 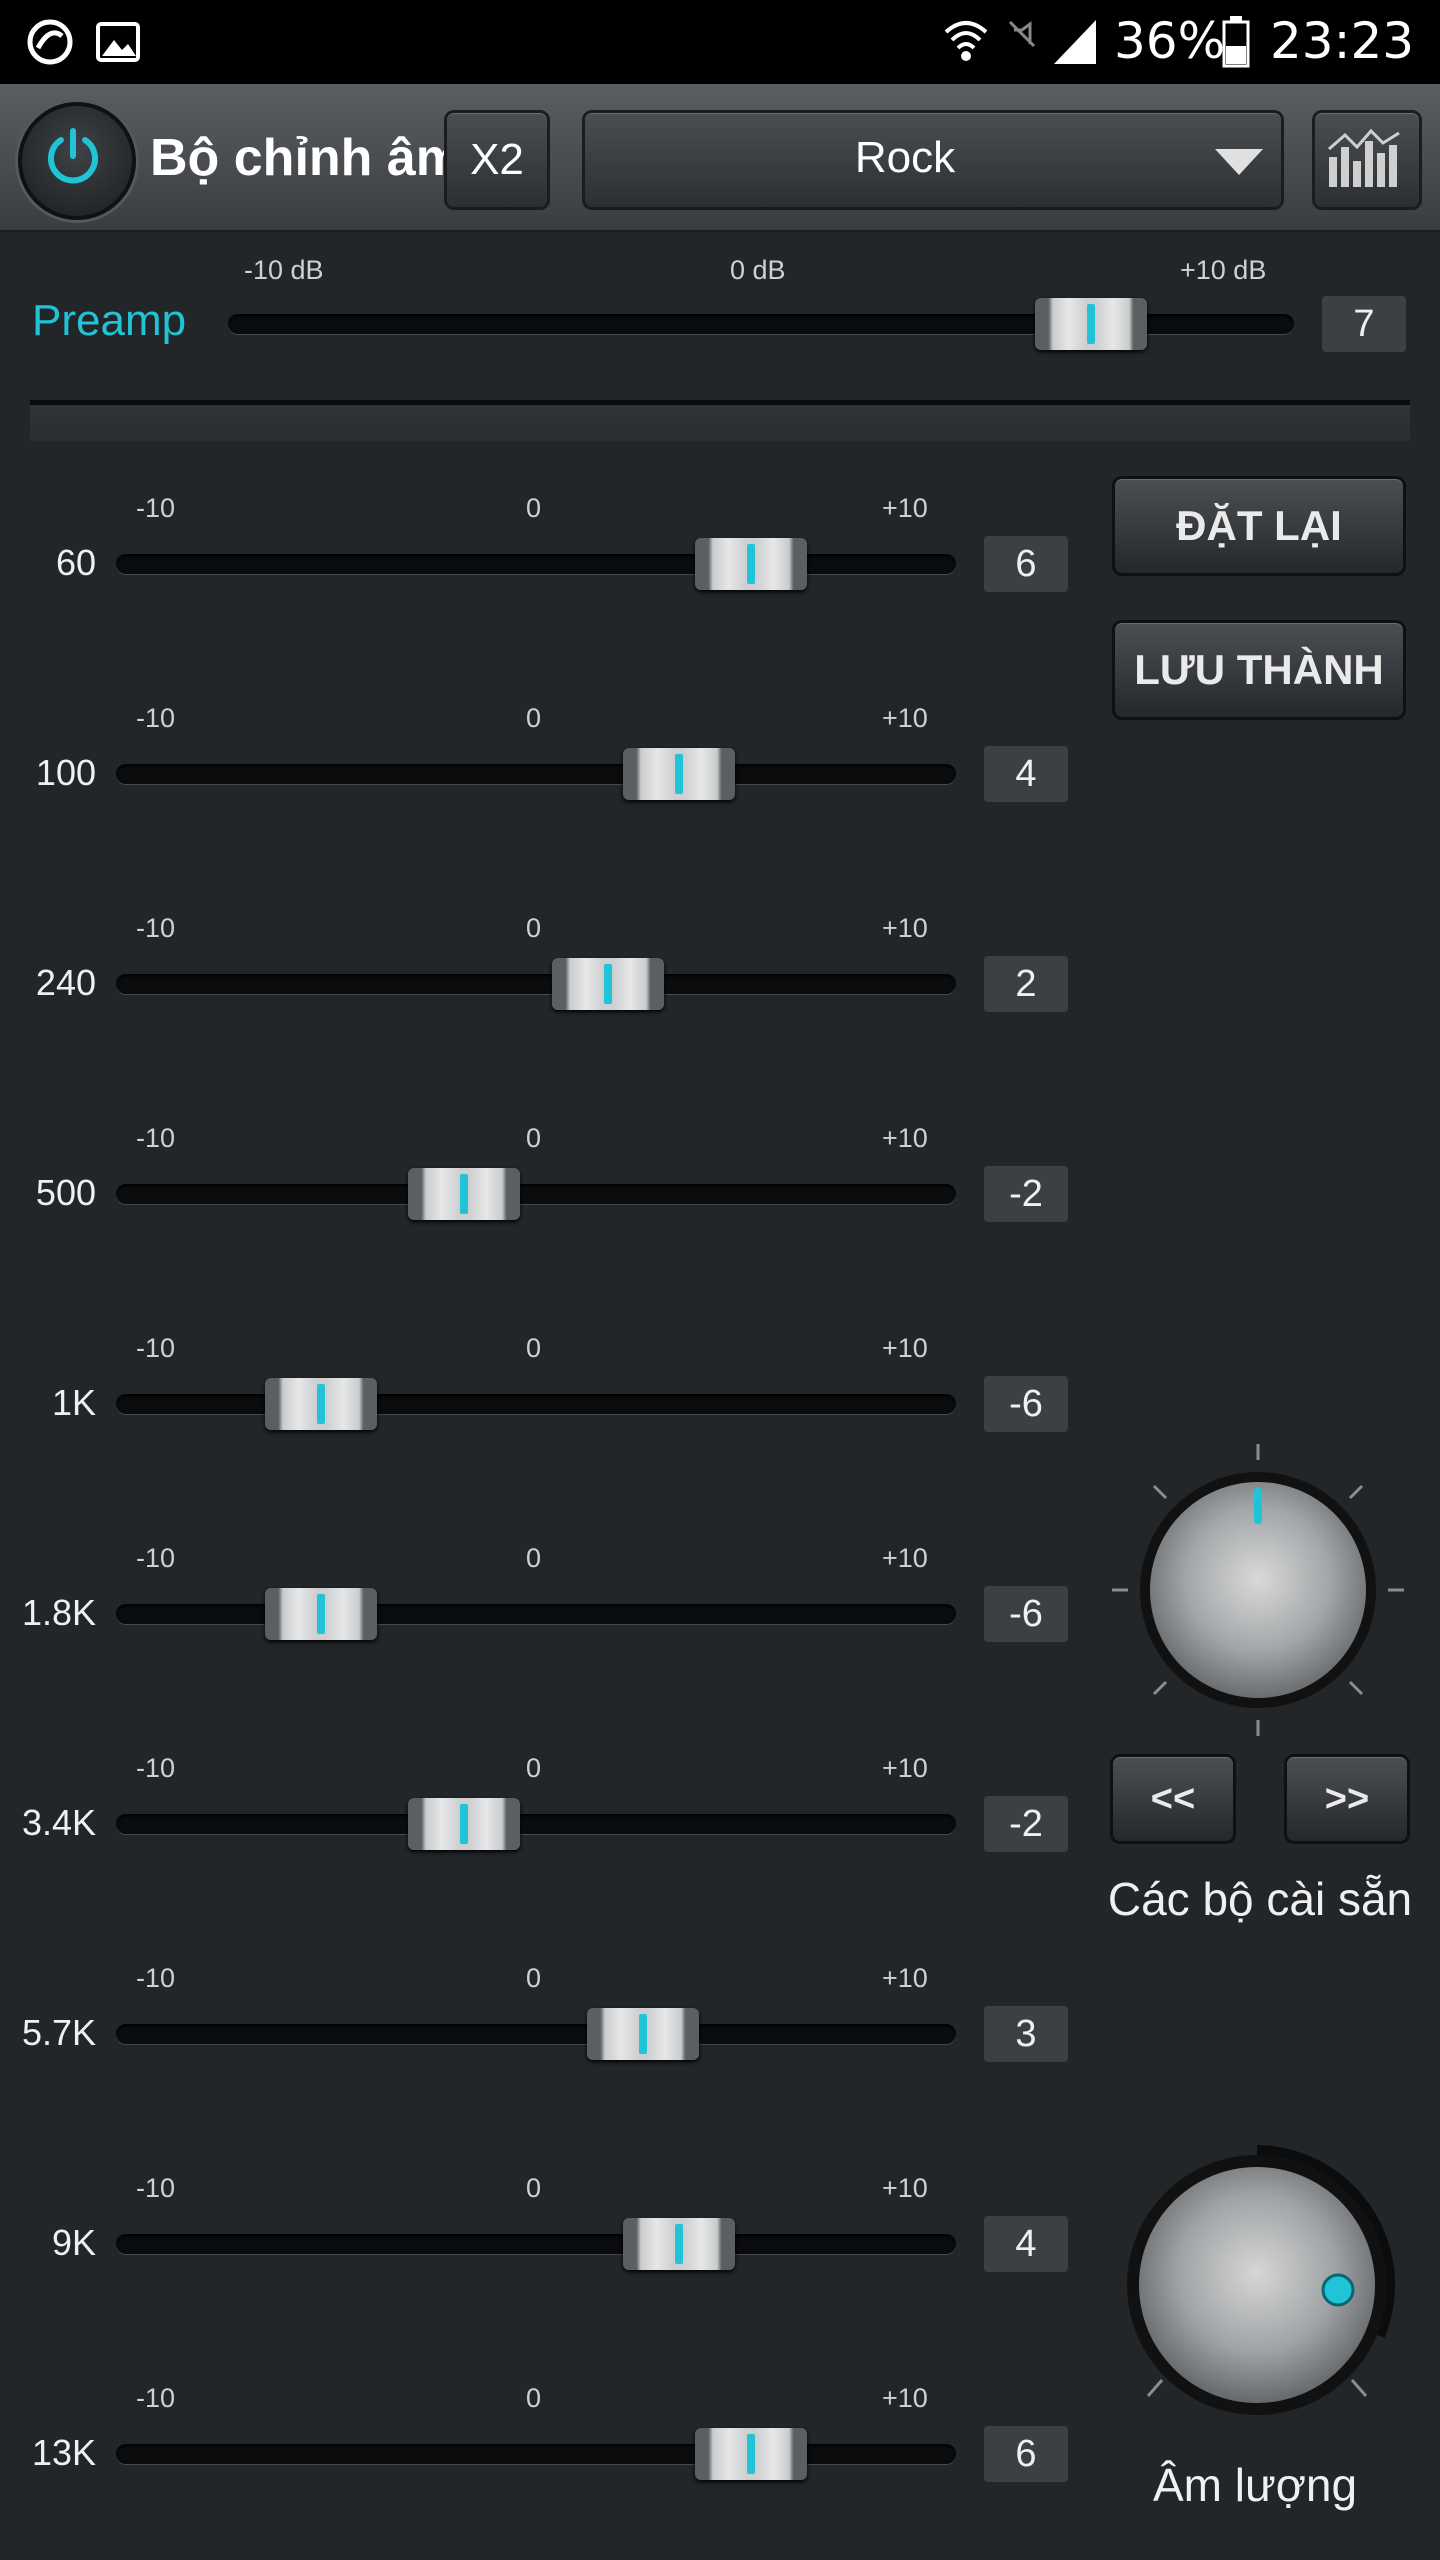 I want to click on preset-selected-value: Rock, so click(x=905, y=157).